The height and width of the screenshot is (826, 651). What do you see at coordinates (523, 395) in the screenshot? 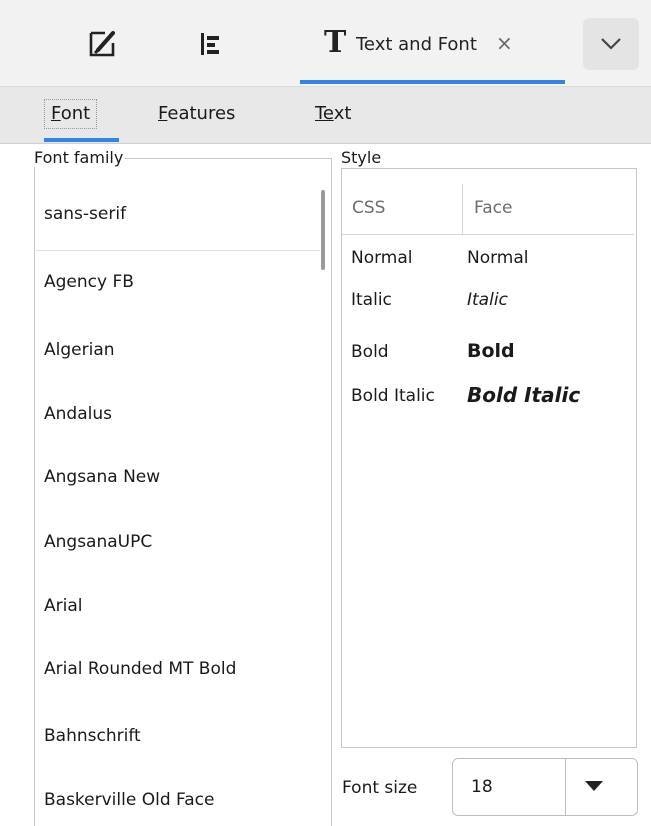
I see `style-face-bold-italic: Bold Italic` at bounding box center [523, 395].